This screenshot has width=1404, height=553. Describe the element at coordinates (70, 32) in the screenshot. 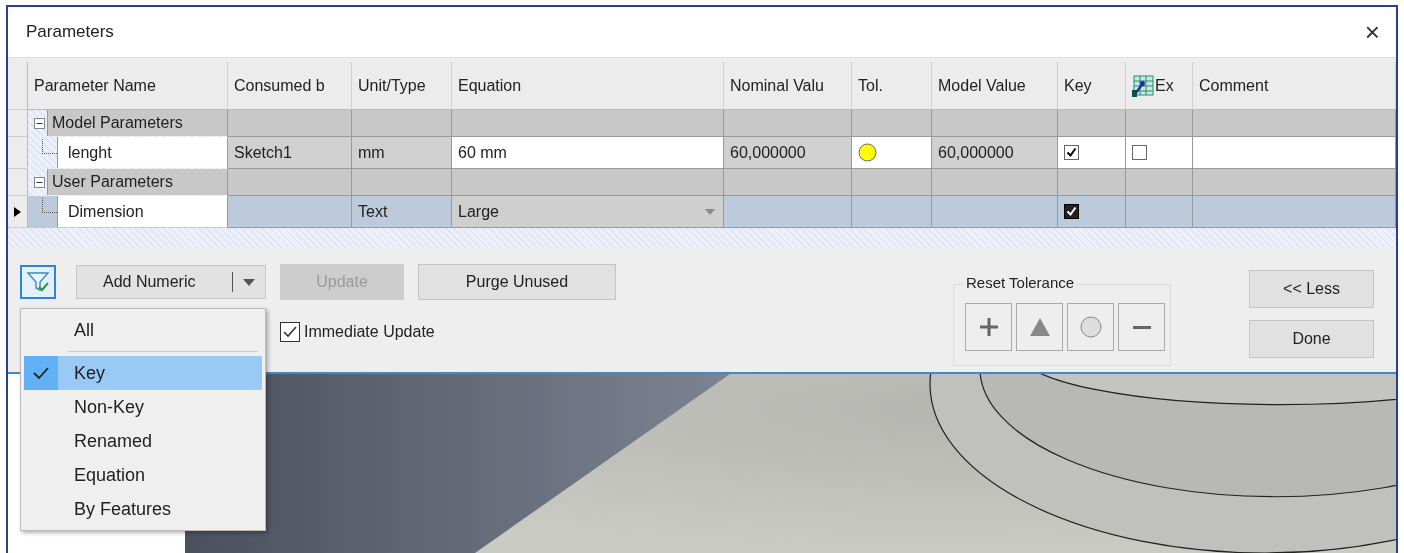

I see `window-title: Parameters` at that location.